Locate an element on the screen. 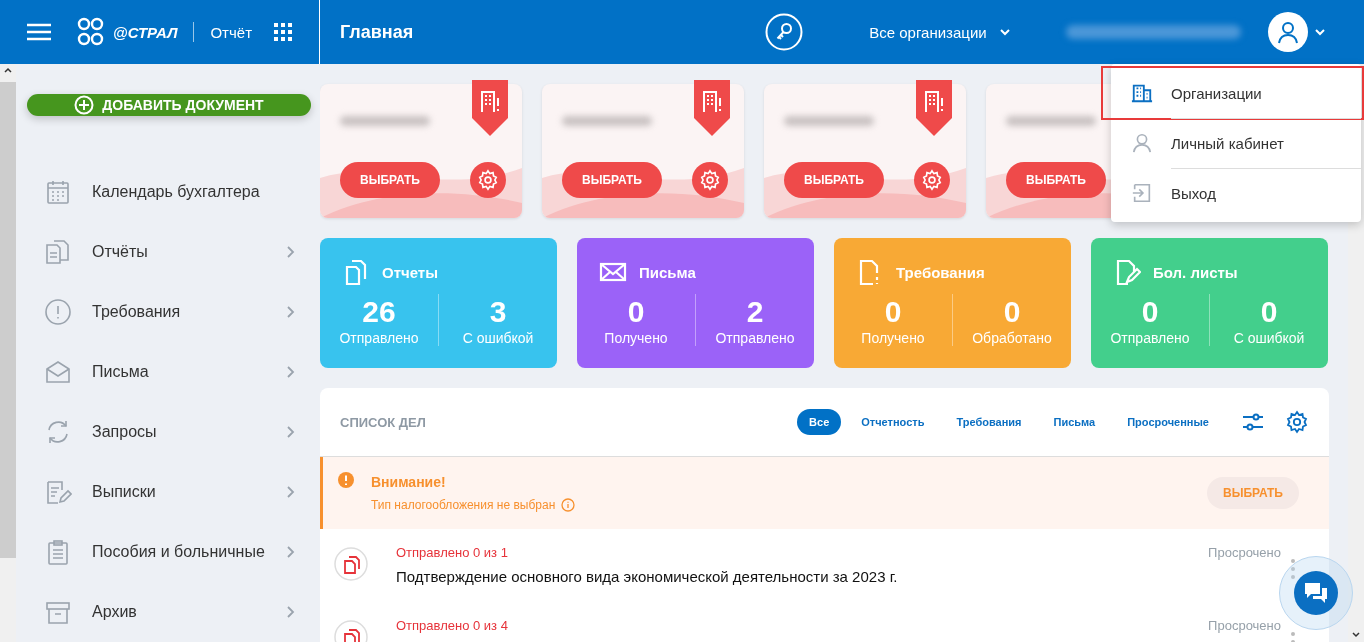  info-icon is located at coordinates (568, 505).